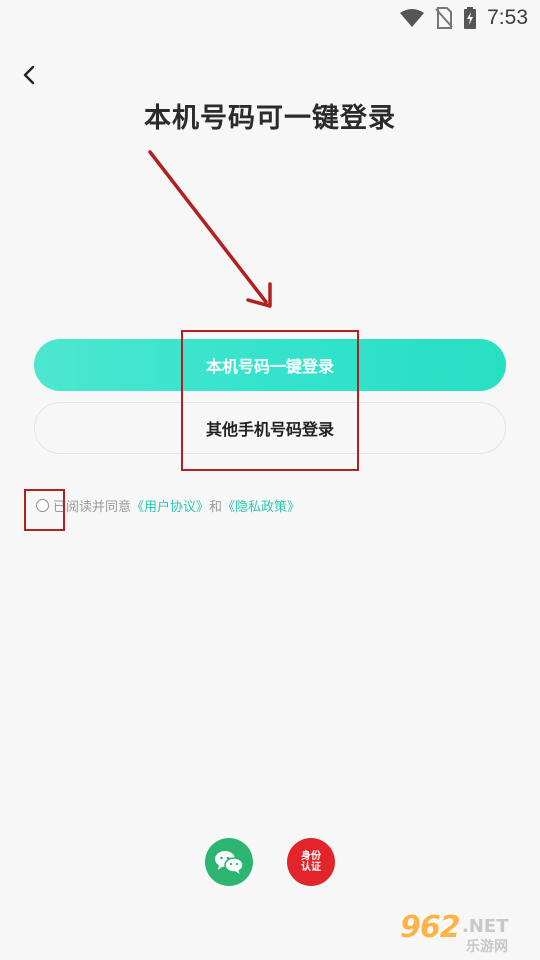 This screenshot has width=540, height=960. Describe the element at coordinates (216, 506) in the screenshot. I see `agreement-and: 和` at that location.